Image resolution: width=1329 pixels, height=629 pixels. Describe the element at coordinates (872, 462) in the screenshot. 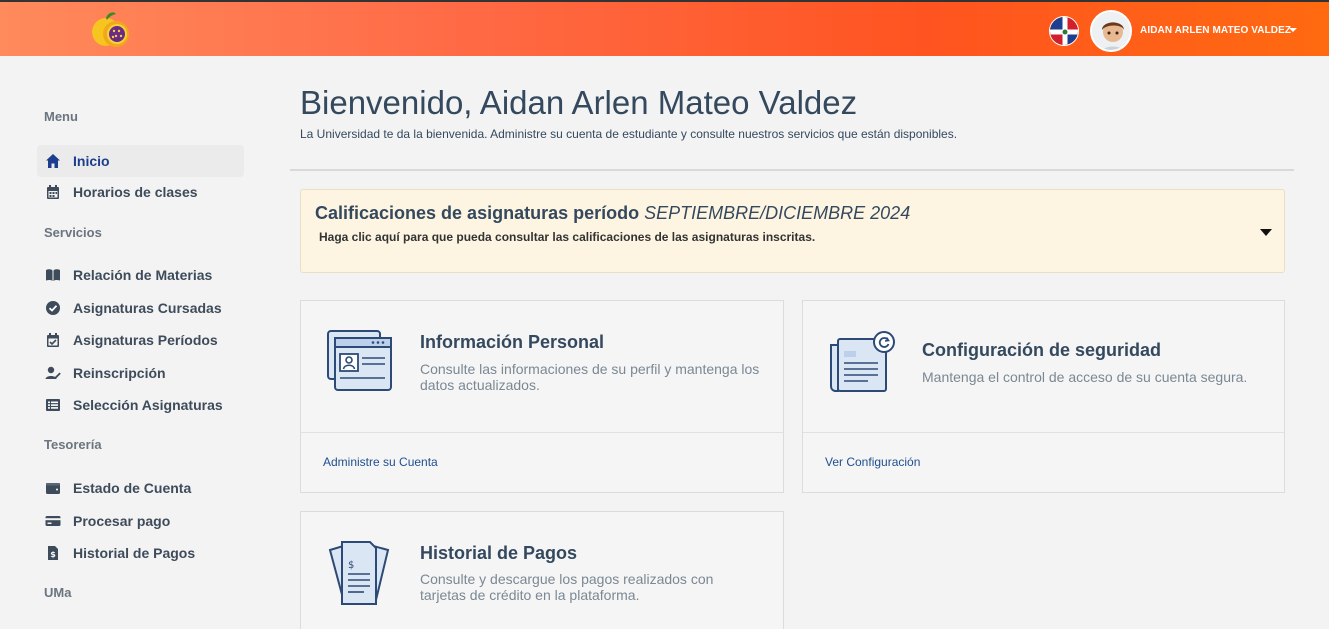

I see `security-settings-link: Ver Configuración` at that location.